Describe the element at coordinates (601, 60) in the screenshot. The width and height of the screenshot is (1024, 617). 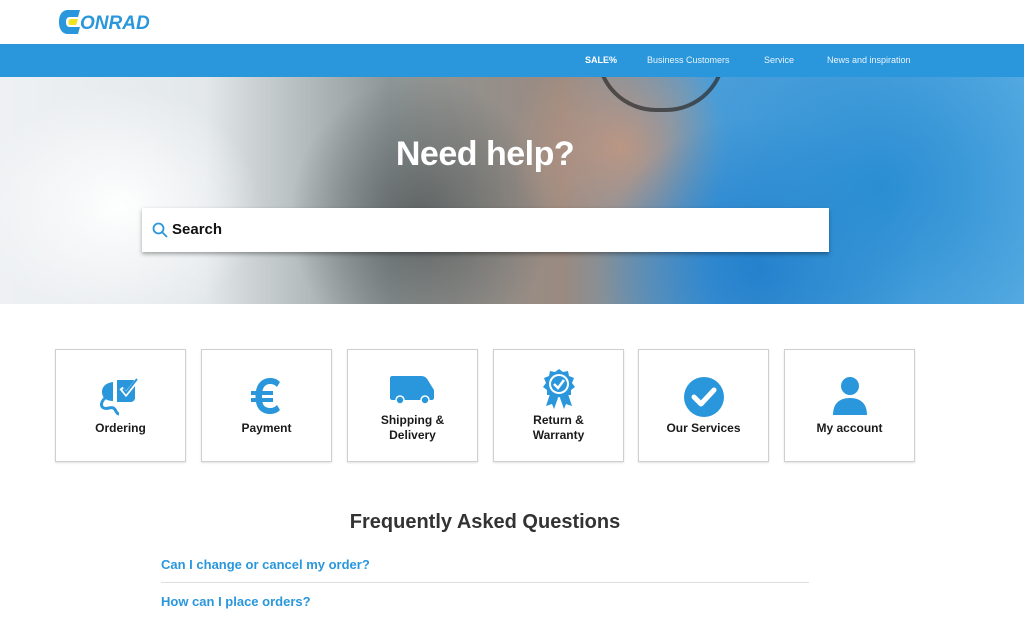
I see `nav-item-sale: SALE%` at that location.